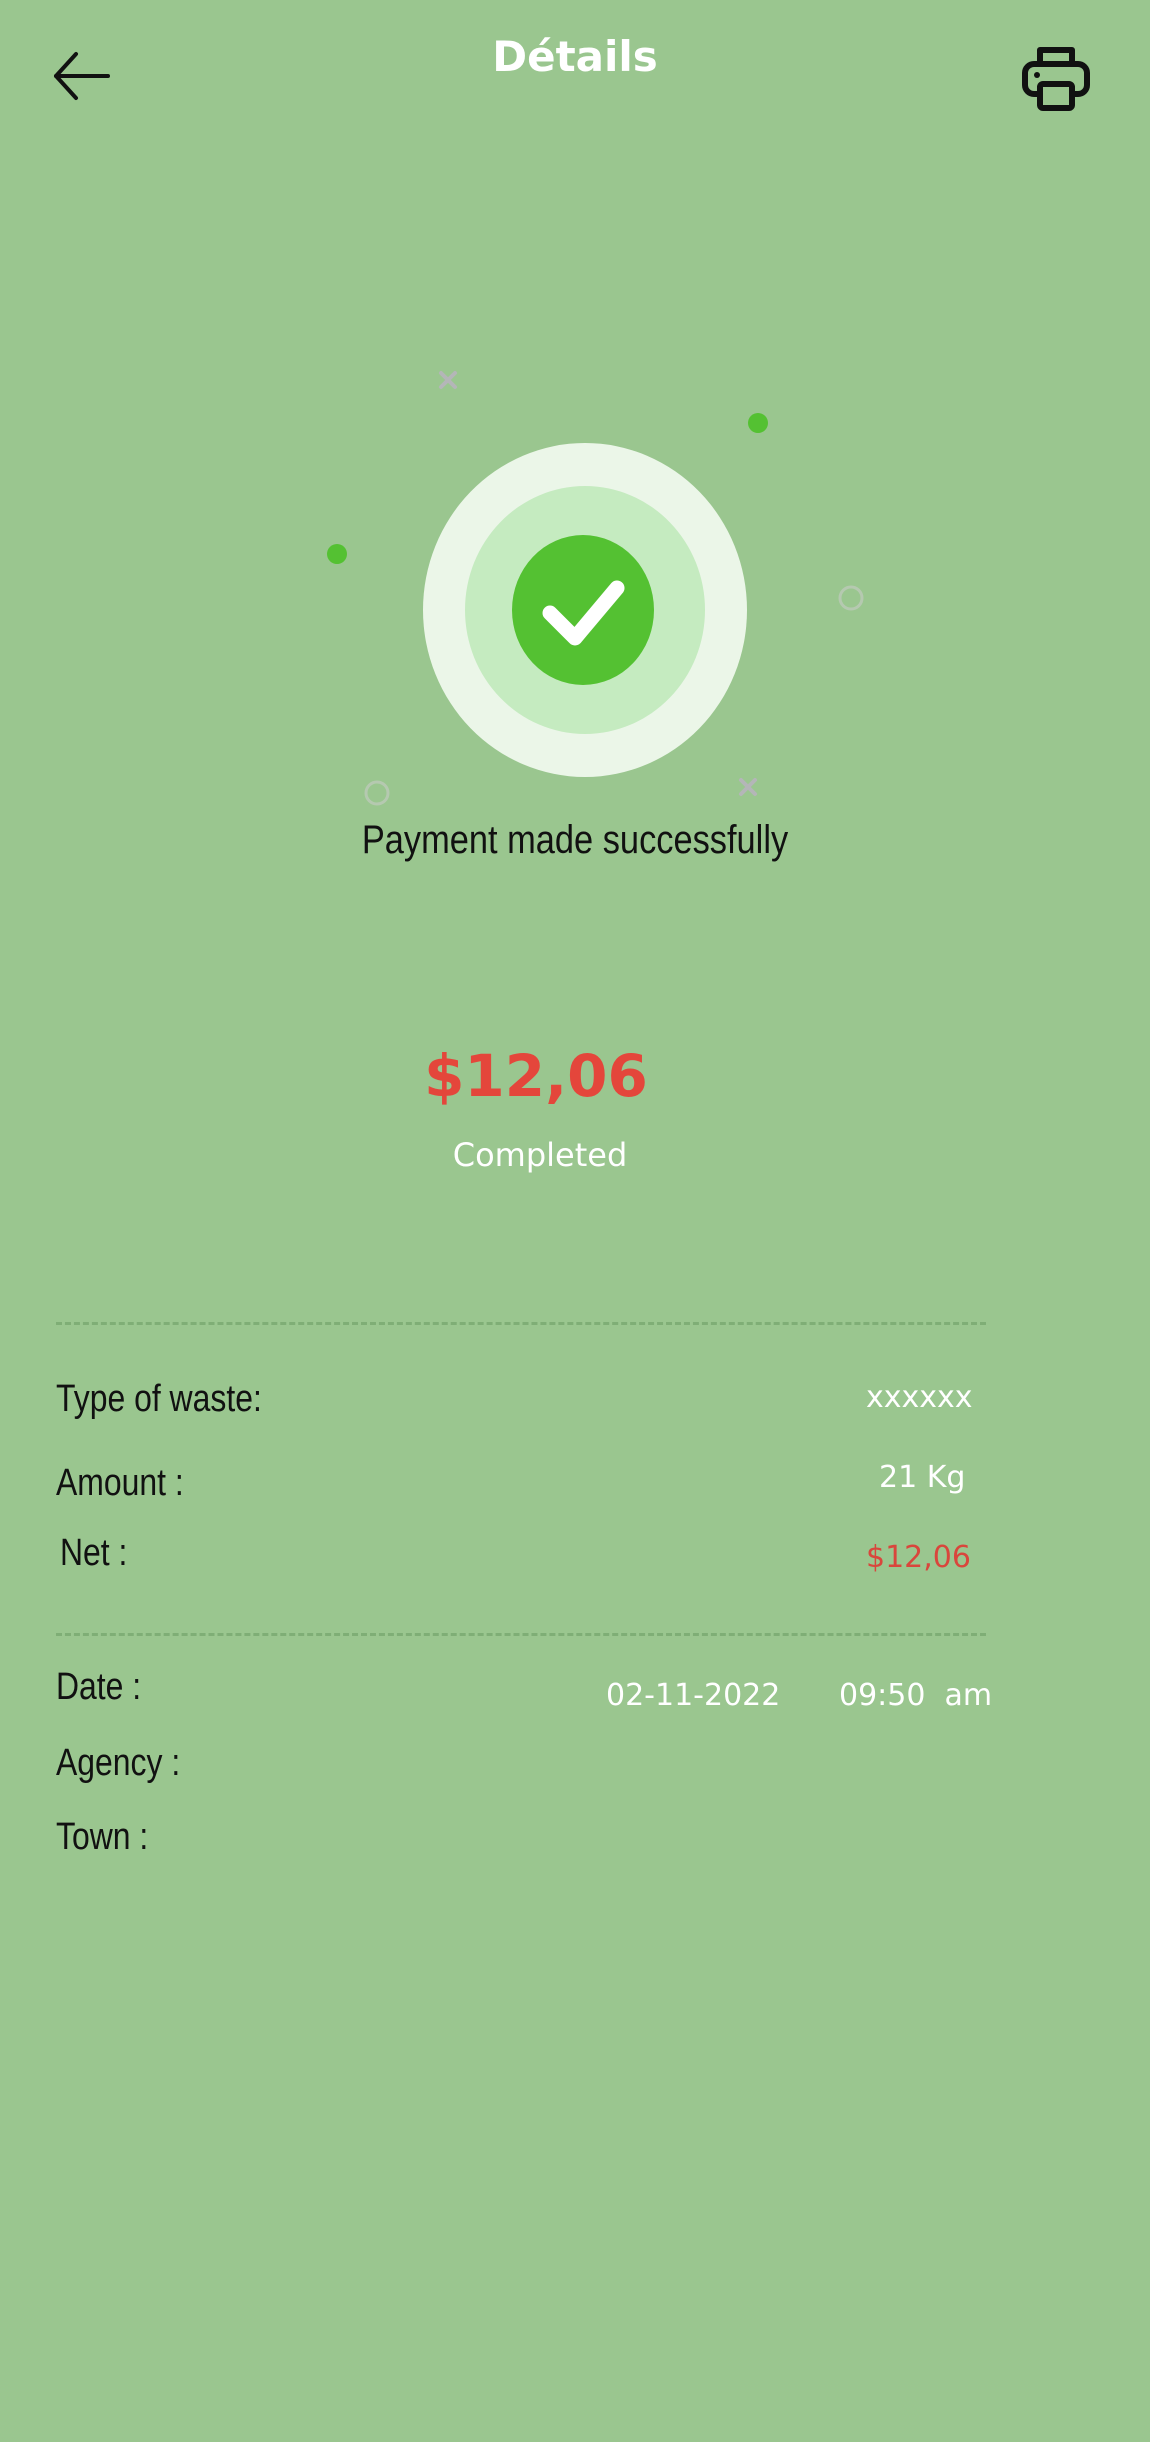 The image size is (1150, 2442). What do you see at coordinates (99, 1687) in the screenshot?
I see `date-label: Date :` at bounding box center [99, 1687].